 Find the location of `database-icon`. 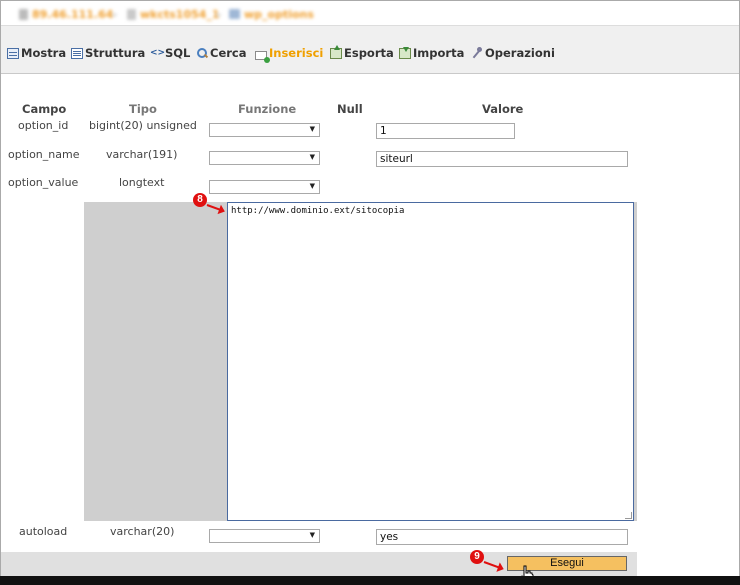

database-icon is located at coordinates (131, 14).